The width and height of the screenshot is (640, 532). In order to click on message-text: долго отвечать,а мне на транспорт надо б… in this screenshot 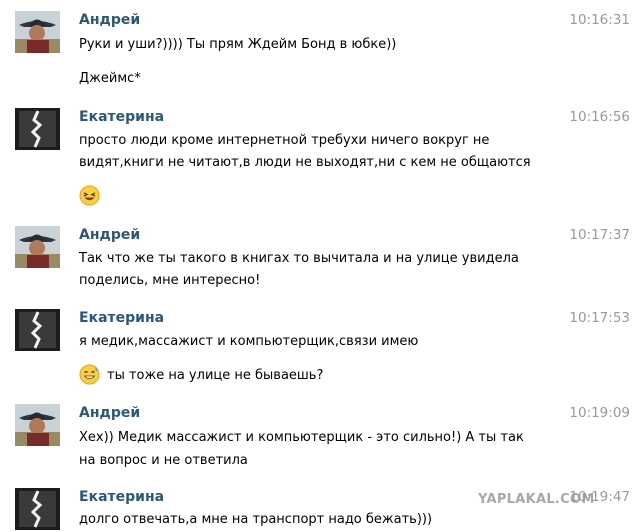, I will do `click(256, 519)`.